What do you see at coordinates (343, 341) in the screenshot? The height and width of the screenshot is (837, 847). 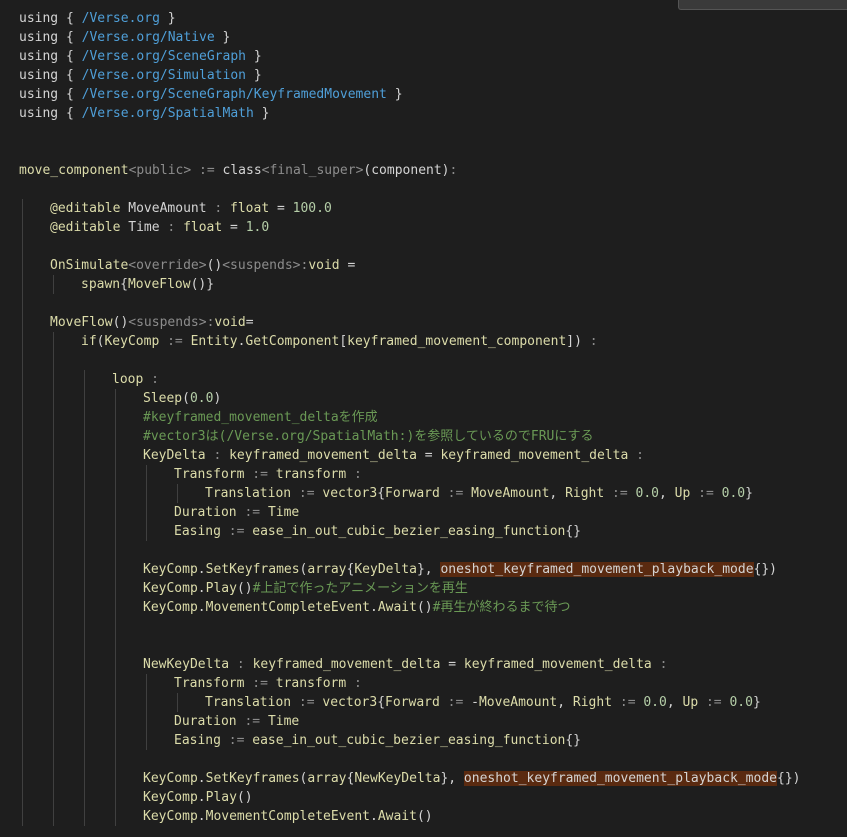 I see `code-token: [` at bounding box center [343, 341].